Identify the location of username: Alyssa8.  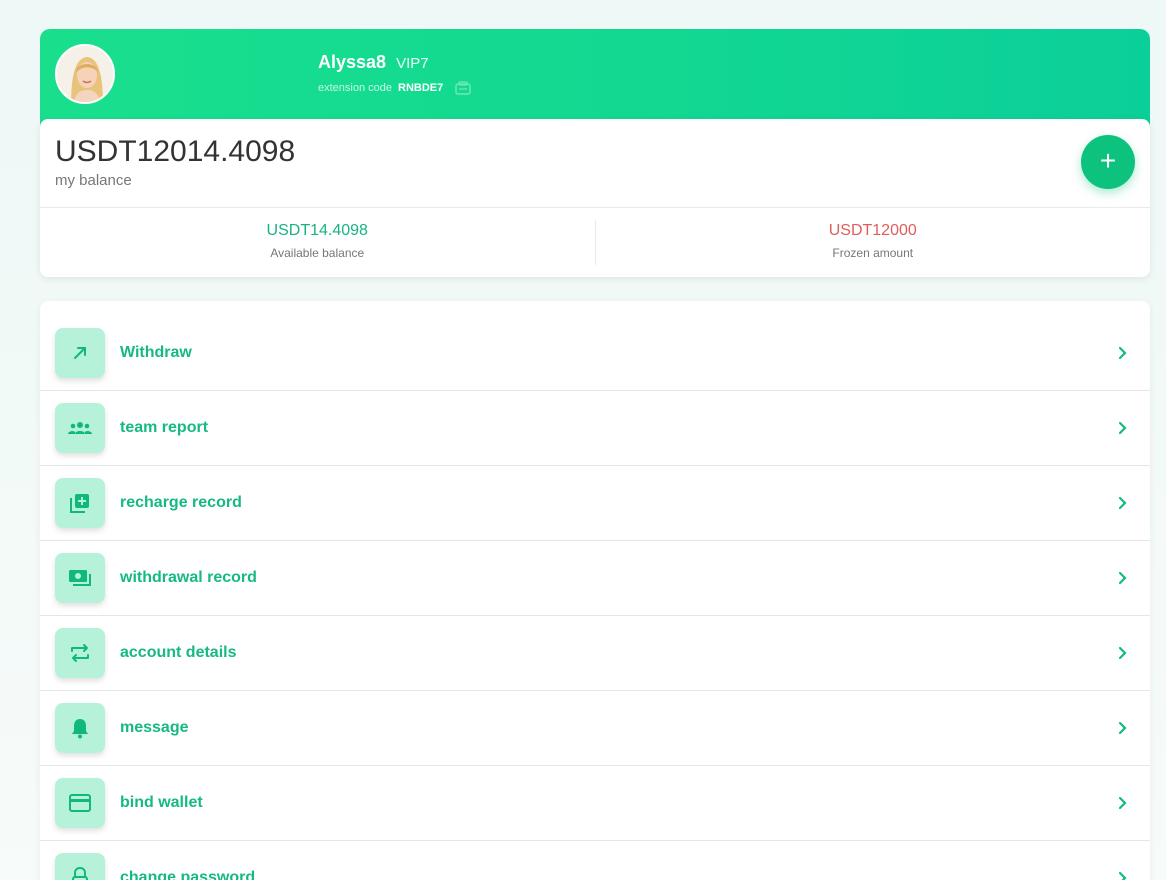
(352, 62).